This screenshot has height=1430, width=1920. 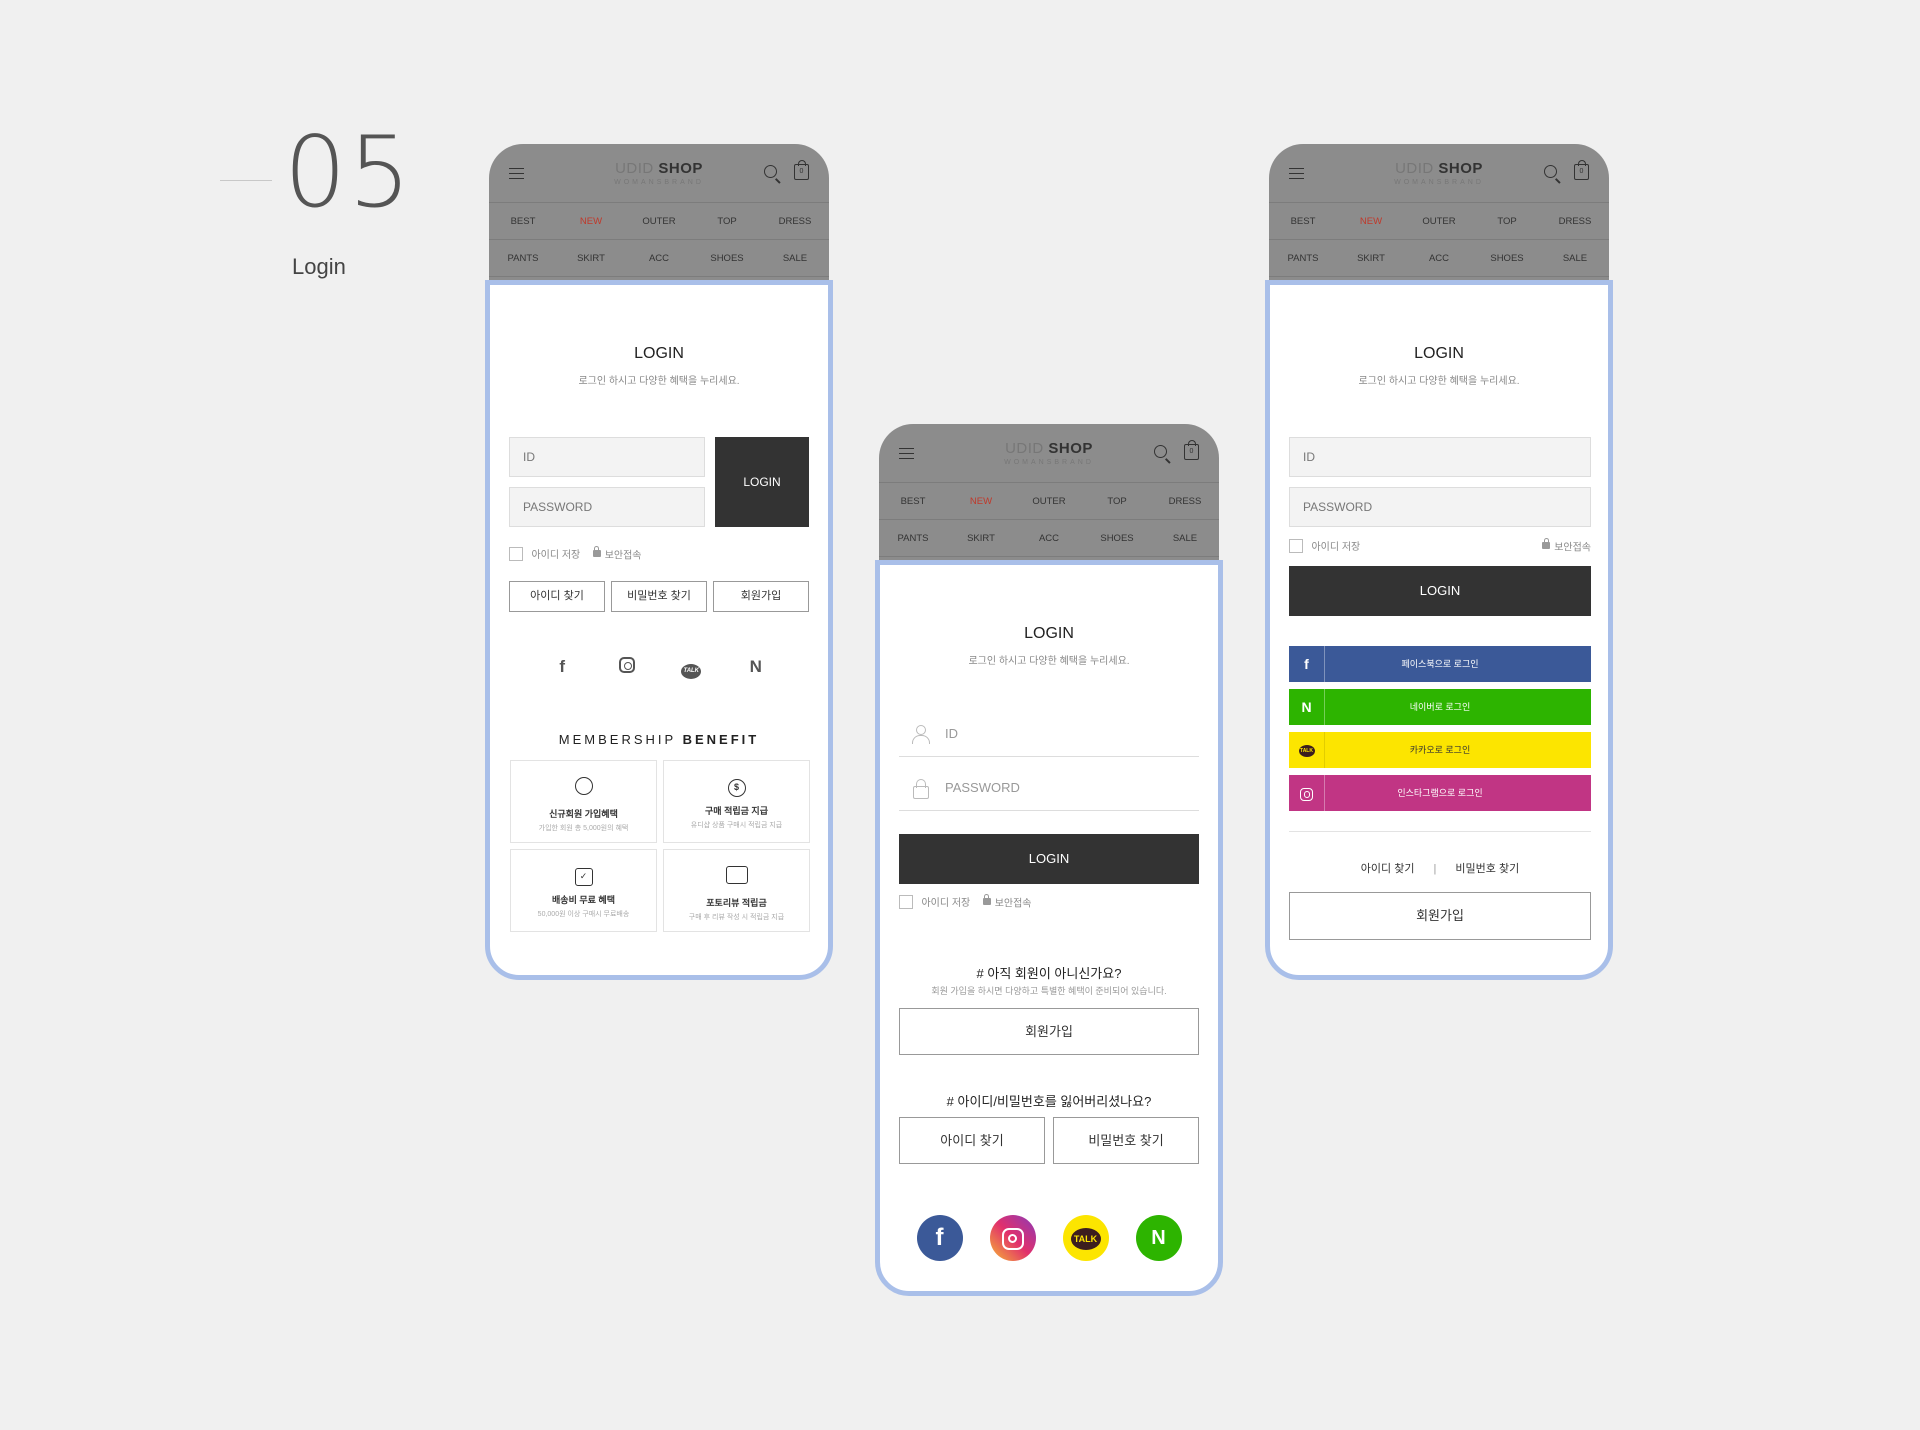 I want to click on benefit-desc: 50,000원 이상 구매시 무료배송, so click(x=583, y=914).